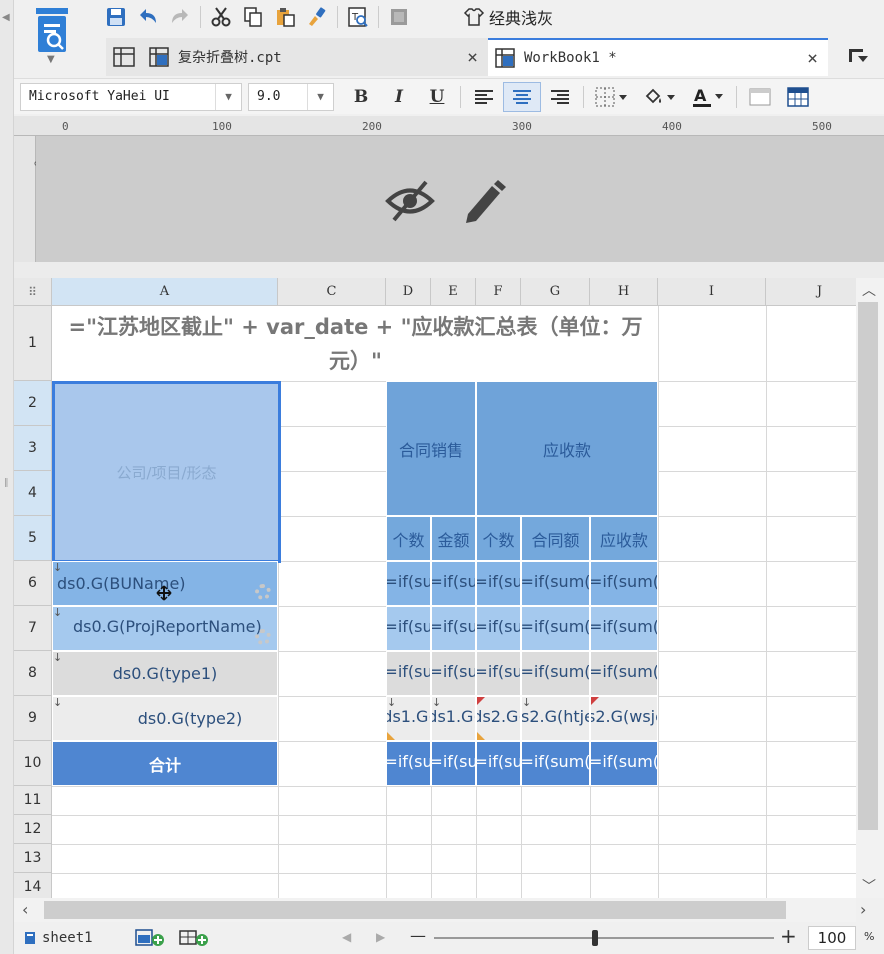 The width and height of the screenshot is (884, 954). Describe the element at coordinates (332, 292) in the screenshot. I see `column-header-c: C` at that location.